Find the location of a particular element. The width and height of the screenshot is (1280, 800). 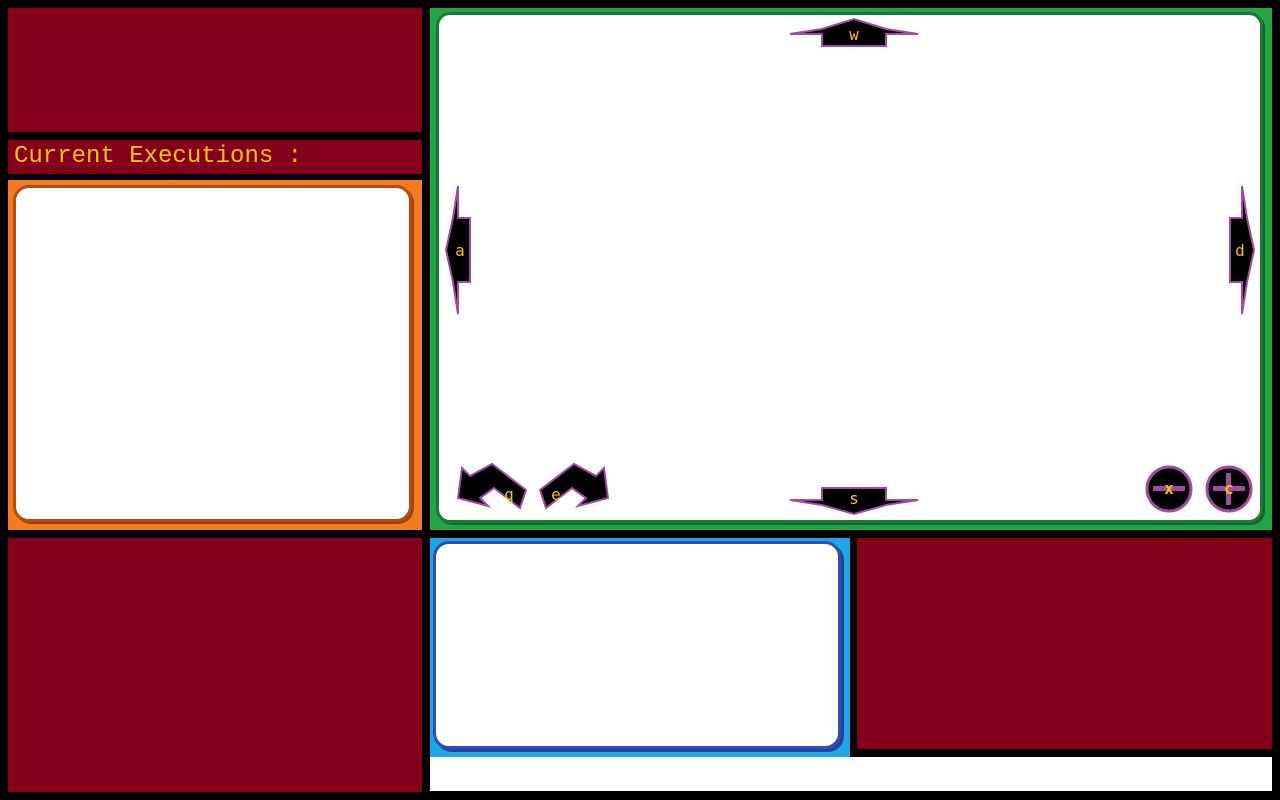

command-input is located at coordinates (851, 774).